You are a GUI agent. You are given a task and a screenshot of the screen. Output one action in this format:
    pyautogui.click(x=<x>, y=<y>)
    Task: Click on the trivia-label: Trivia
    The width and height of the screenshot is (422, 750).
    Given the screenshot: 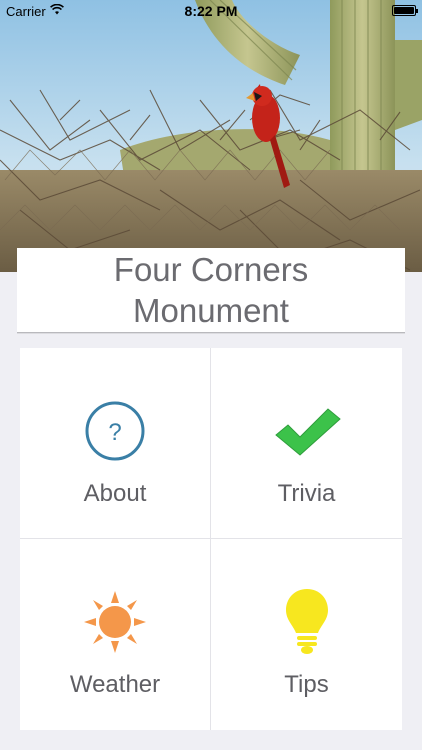 What is the action you would take?
    pyautogui.click(x=306, y=493)
    